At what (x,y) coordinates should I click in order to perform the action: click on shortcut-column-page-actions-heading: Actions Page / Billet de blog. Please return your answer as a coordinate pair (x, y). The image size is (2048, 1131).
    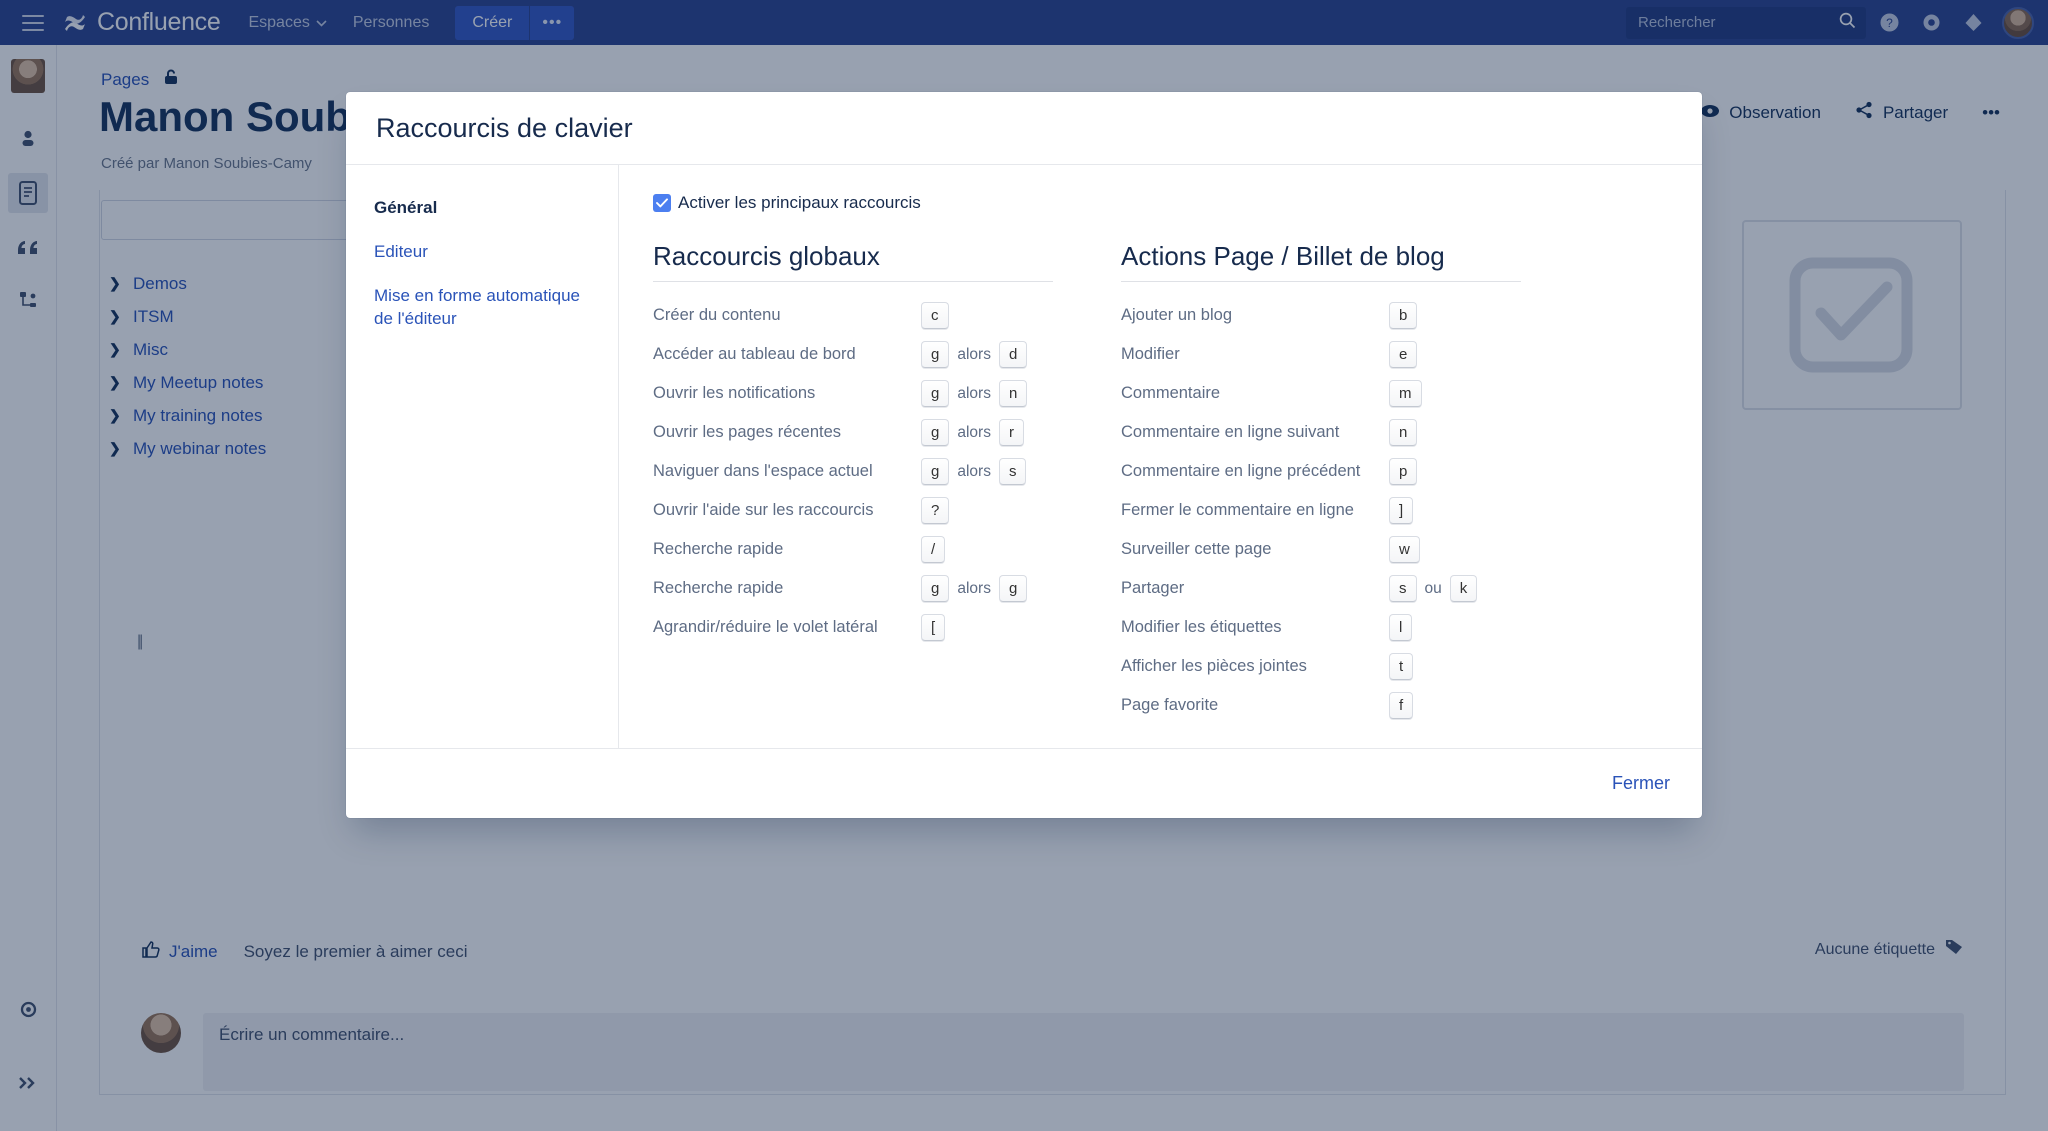
    Looking at the image, I should click on (1321, 261).